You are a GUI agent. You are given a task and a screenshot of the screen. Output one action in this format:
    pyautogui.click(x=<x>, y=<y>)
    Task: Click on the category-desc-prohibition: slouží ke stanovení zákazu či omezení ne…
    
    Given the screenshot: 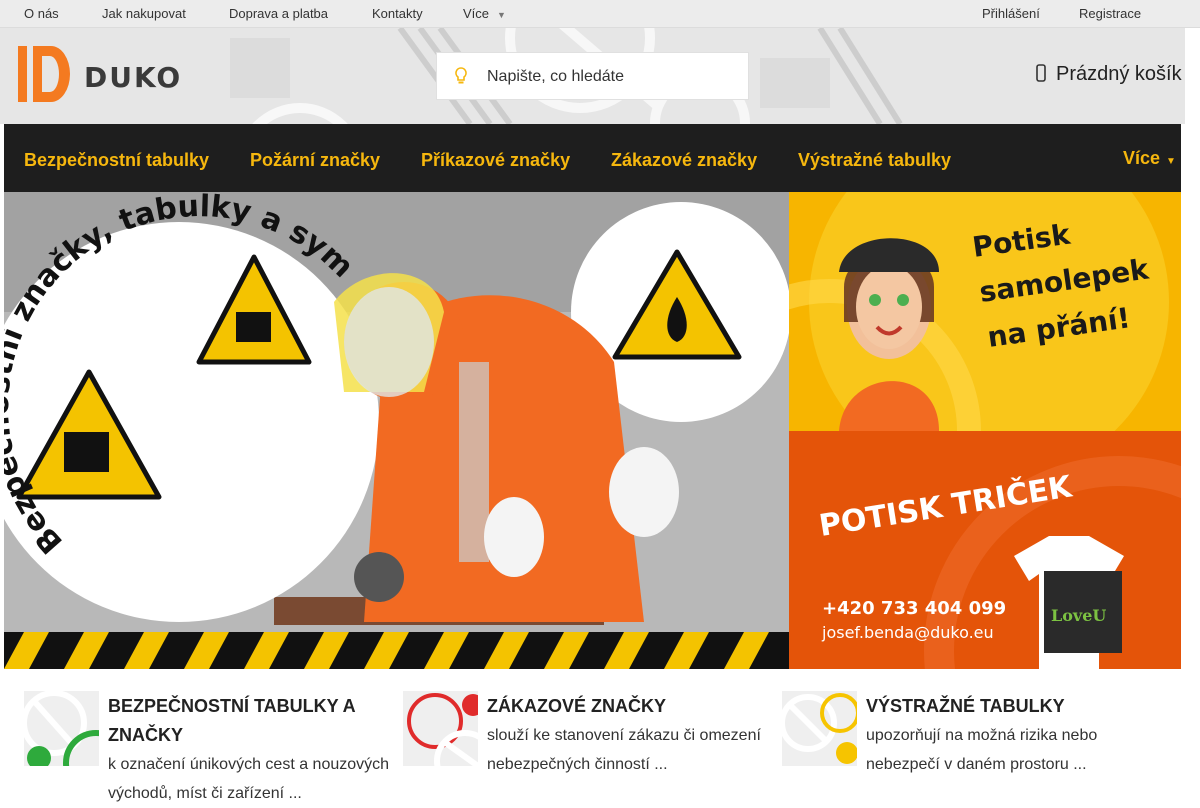 What is the action you would take?
    pyautogui.click(x=624, y=750)
    